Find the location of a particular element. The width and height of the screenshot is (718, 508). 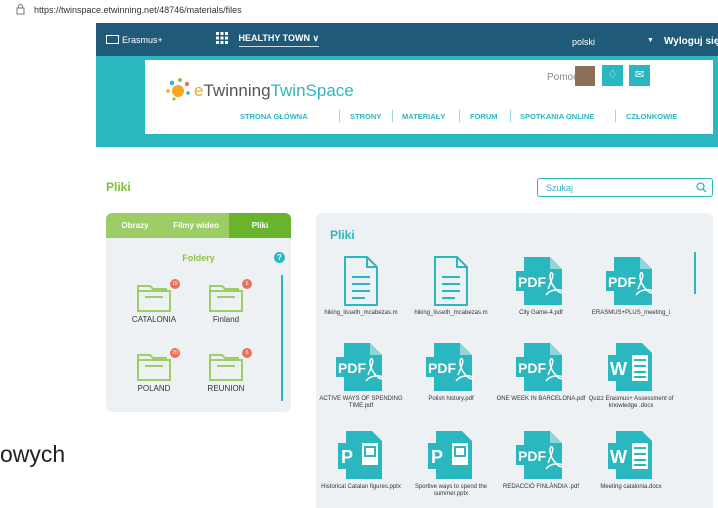

file-item: PDF Polish history.pdf is located at coordinates (451, 372).